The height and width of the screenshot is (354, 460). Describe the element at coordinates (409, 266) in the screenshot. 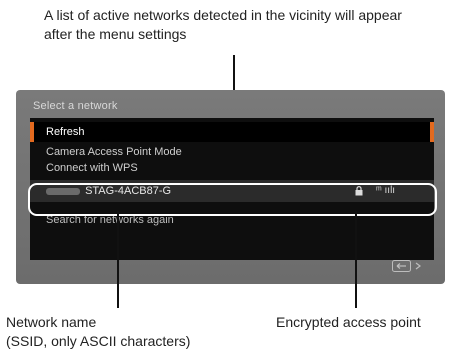

I see `back-button-icon` at that location.